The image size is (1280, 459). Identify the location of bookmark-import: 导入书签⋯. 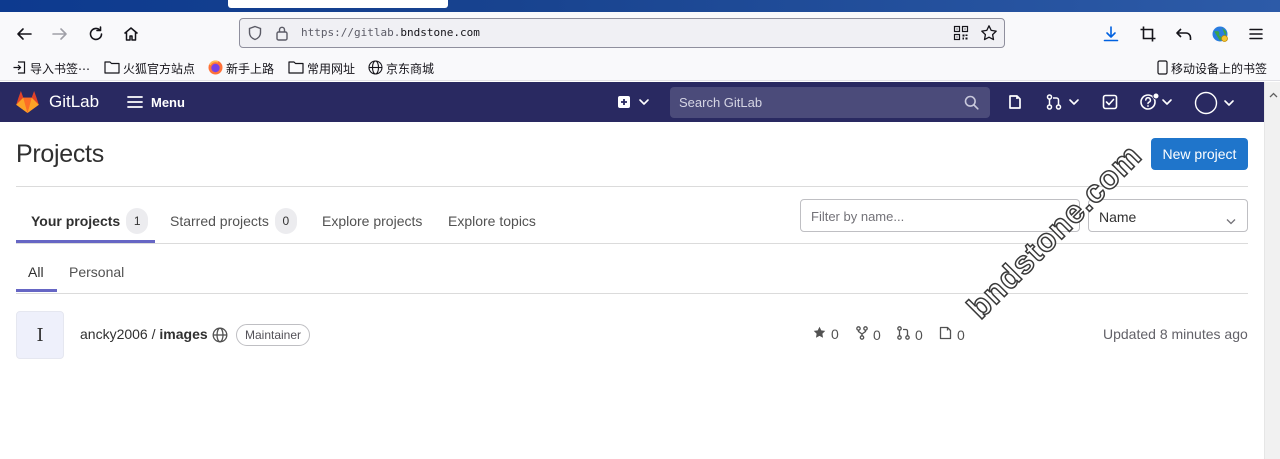
(51, 68).